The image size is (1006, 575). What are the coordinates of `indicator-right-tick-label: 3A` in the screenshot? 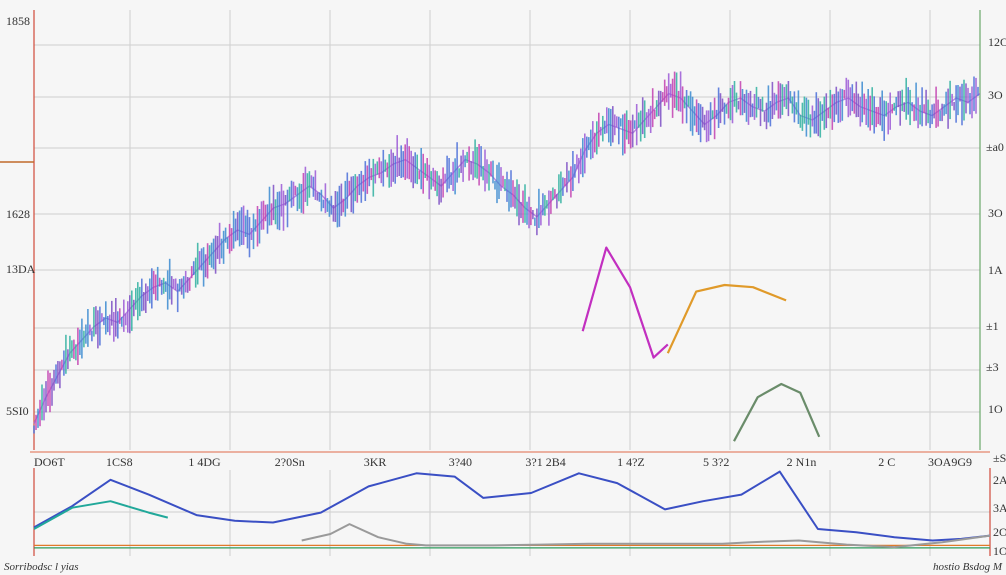 It's located at (999, 508).